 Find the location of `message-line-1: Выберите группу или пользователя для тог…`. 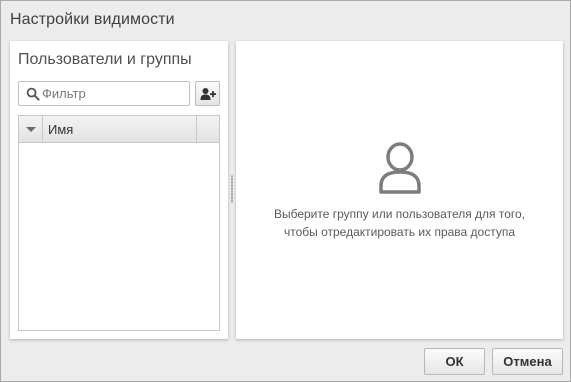

message-line-1: Выберите группу или пользователя для тог… is located at coordinates (399, 214).